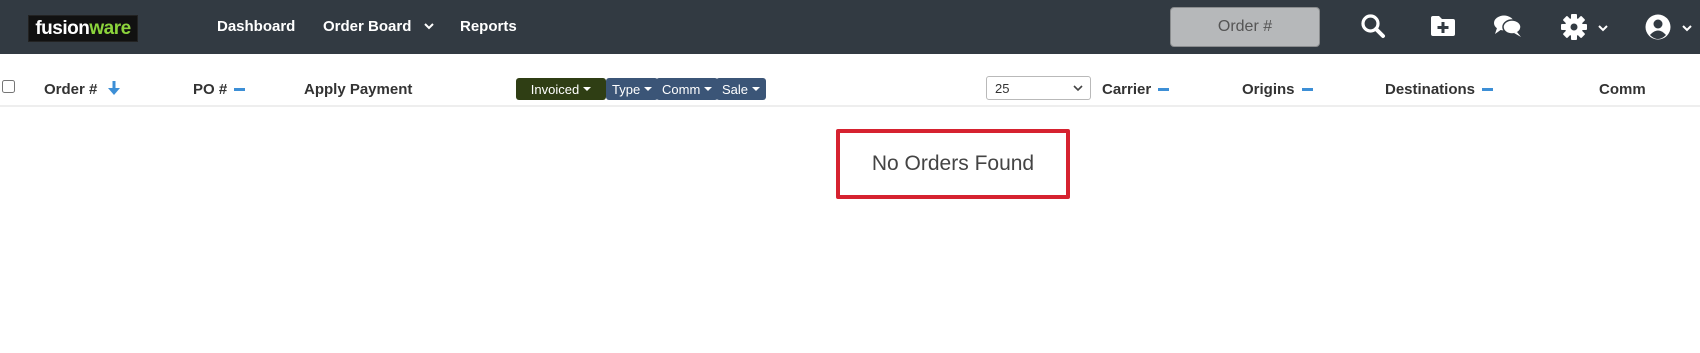 The width and height of the screenshot is (1700, 353). Describe the element at coordinates (1687, 30) in the screenshot. I see `user-menu-chevron-icon` at that location.